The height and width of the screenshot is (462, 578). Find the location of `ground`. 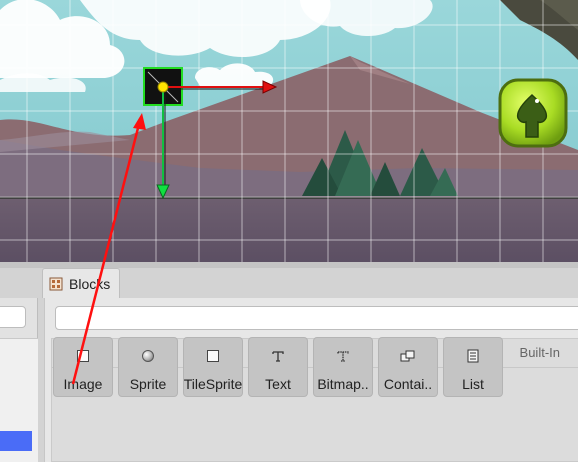

ground is located at coordinates (289, 229).